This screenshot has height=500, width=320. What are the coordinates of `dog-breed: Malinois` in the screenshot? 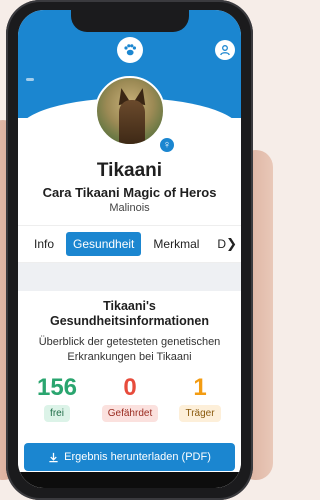 It's located at (129, 208).